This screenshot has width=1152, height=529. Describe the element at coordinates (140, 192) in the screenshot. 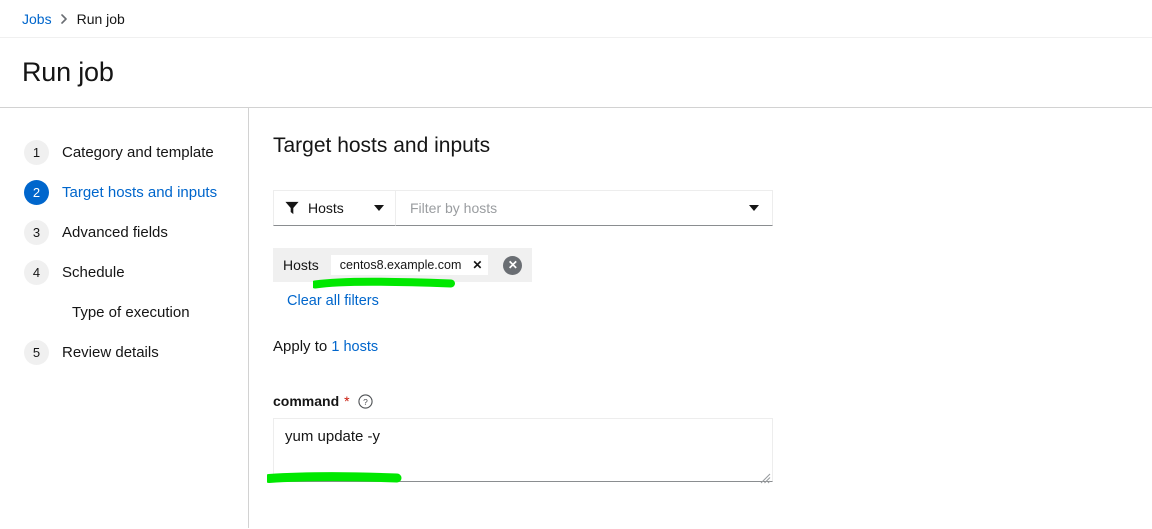

I see `wizard-step-label: Target hosts and inputs` at that location.